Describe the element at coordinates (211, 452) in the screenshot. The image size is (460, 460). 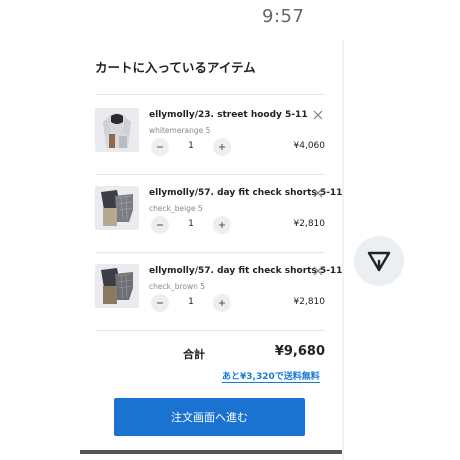
I see `sheet-bottom-bar` at that location.